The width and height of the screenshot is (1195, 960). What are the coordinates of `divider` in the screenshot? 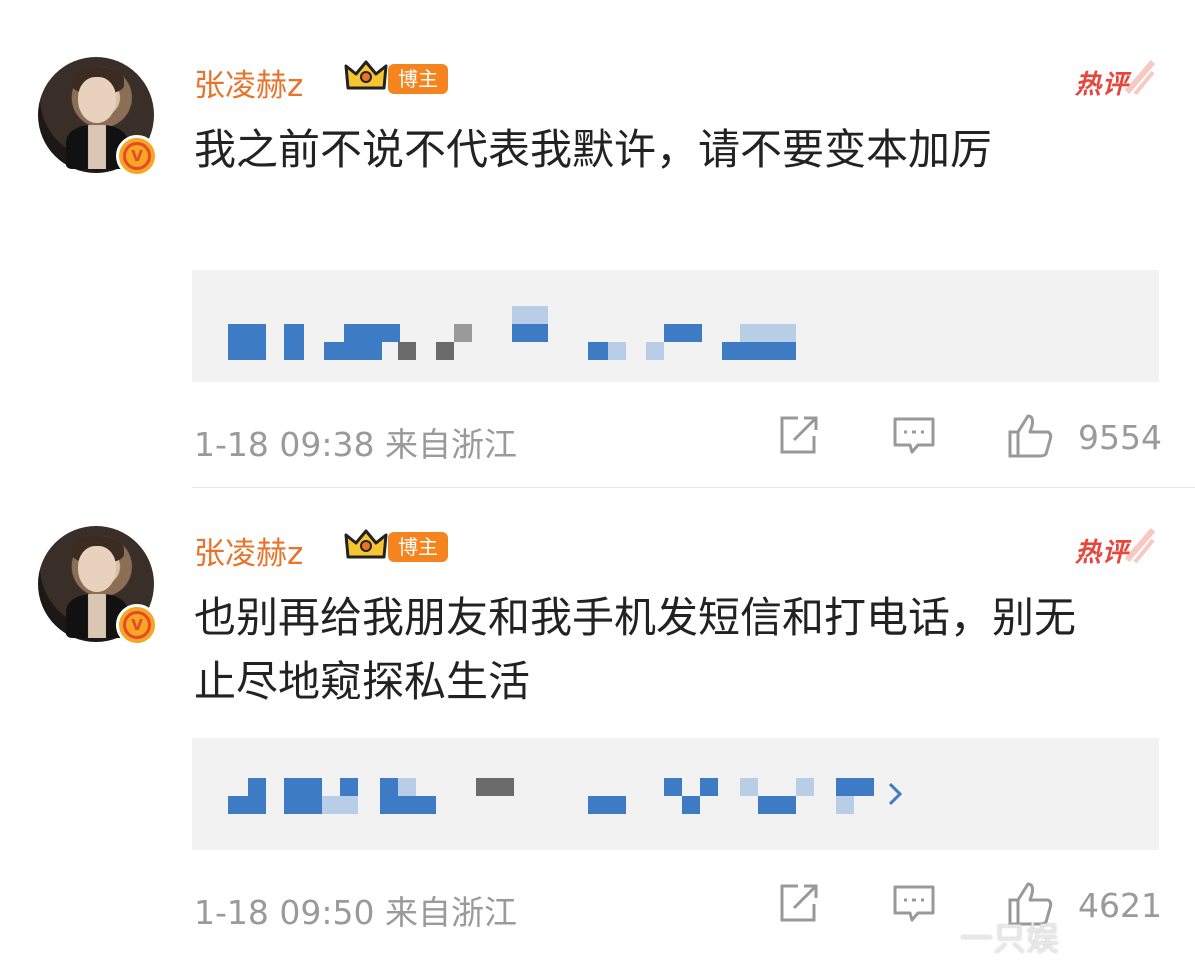 It's located at (693, 487).